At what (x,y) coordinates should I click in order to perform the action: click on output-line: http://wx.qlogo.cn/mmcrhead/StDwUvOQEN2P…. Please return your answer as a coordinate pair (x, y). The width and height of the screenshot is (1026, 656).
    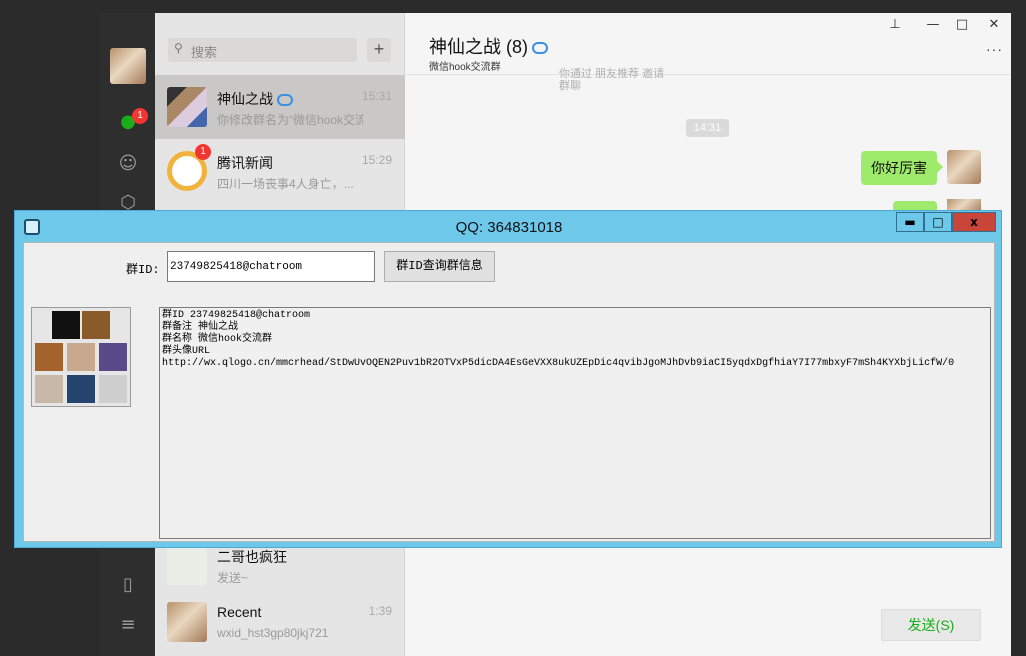
    Looking at the image, I should click on (558, 363).